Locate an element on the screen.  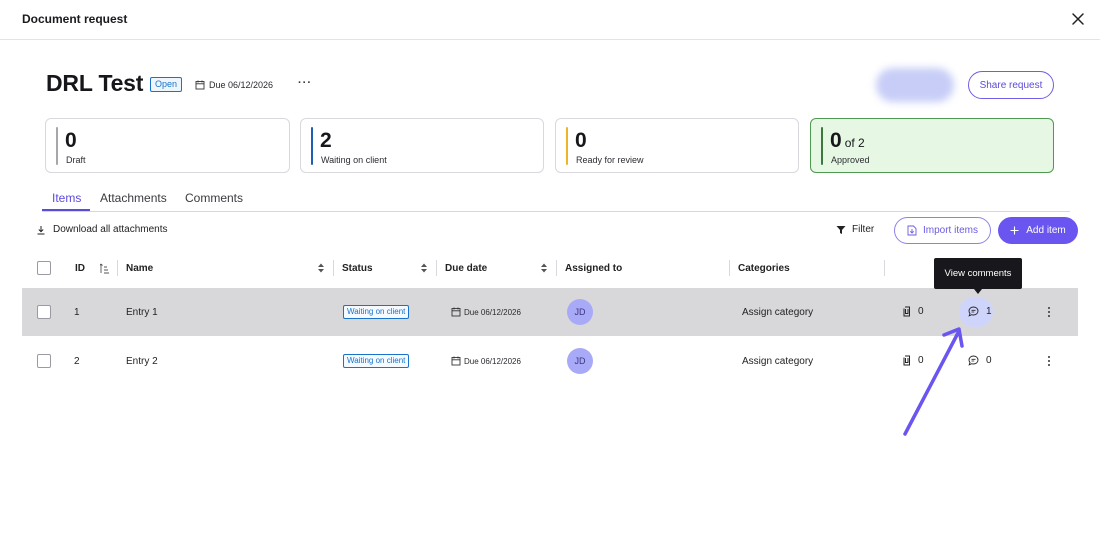
tab-comments: Comments is located at coordinates (214, 198).